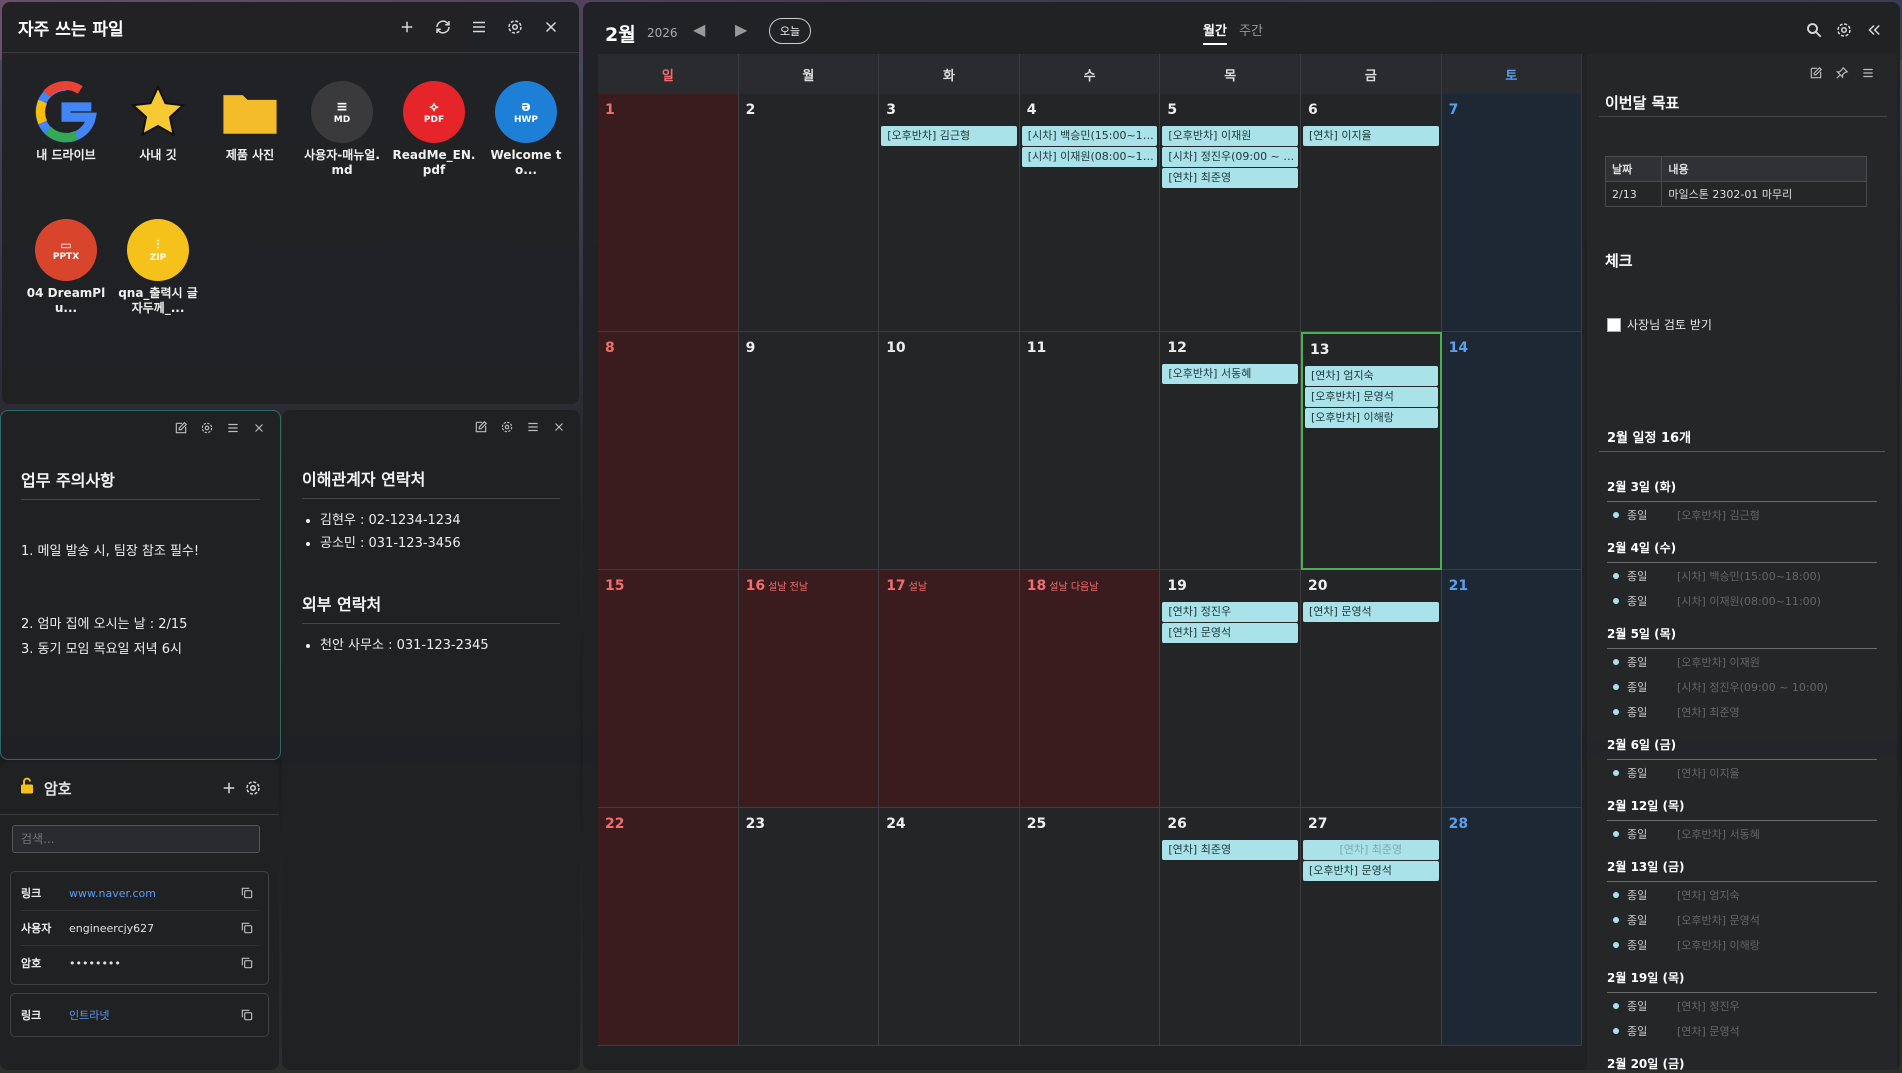 The height and width of the screenshot is (1073, 1902). I want to click on calendar-event: [오후반차] 이해랑, so click(1371, 418).